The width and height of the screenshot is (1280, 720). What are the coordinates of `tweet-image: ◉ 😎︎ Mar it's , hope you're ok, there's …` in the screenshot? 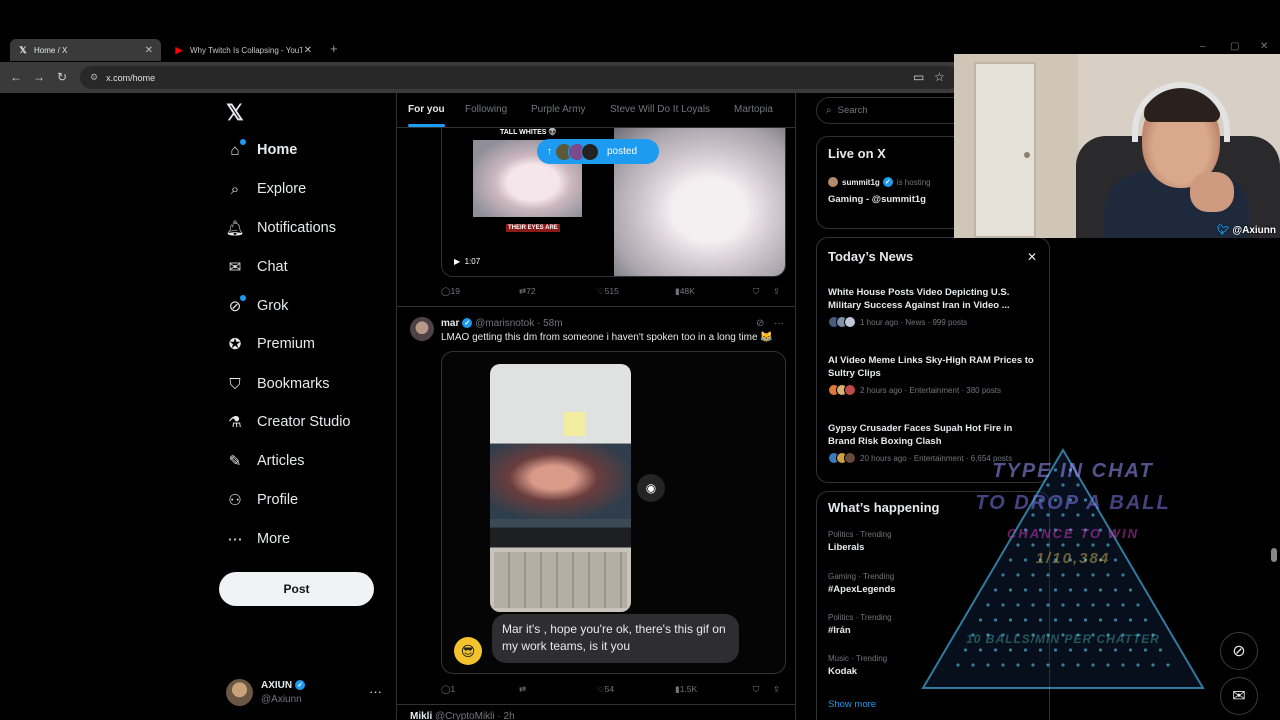 It's located at (613, 512).